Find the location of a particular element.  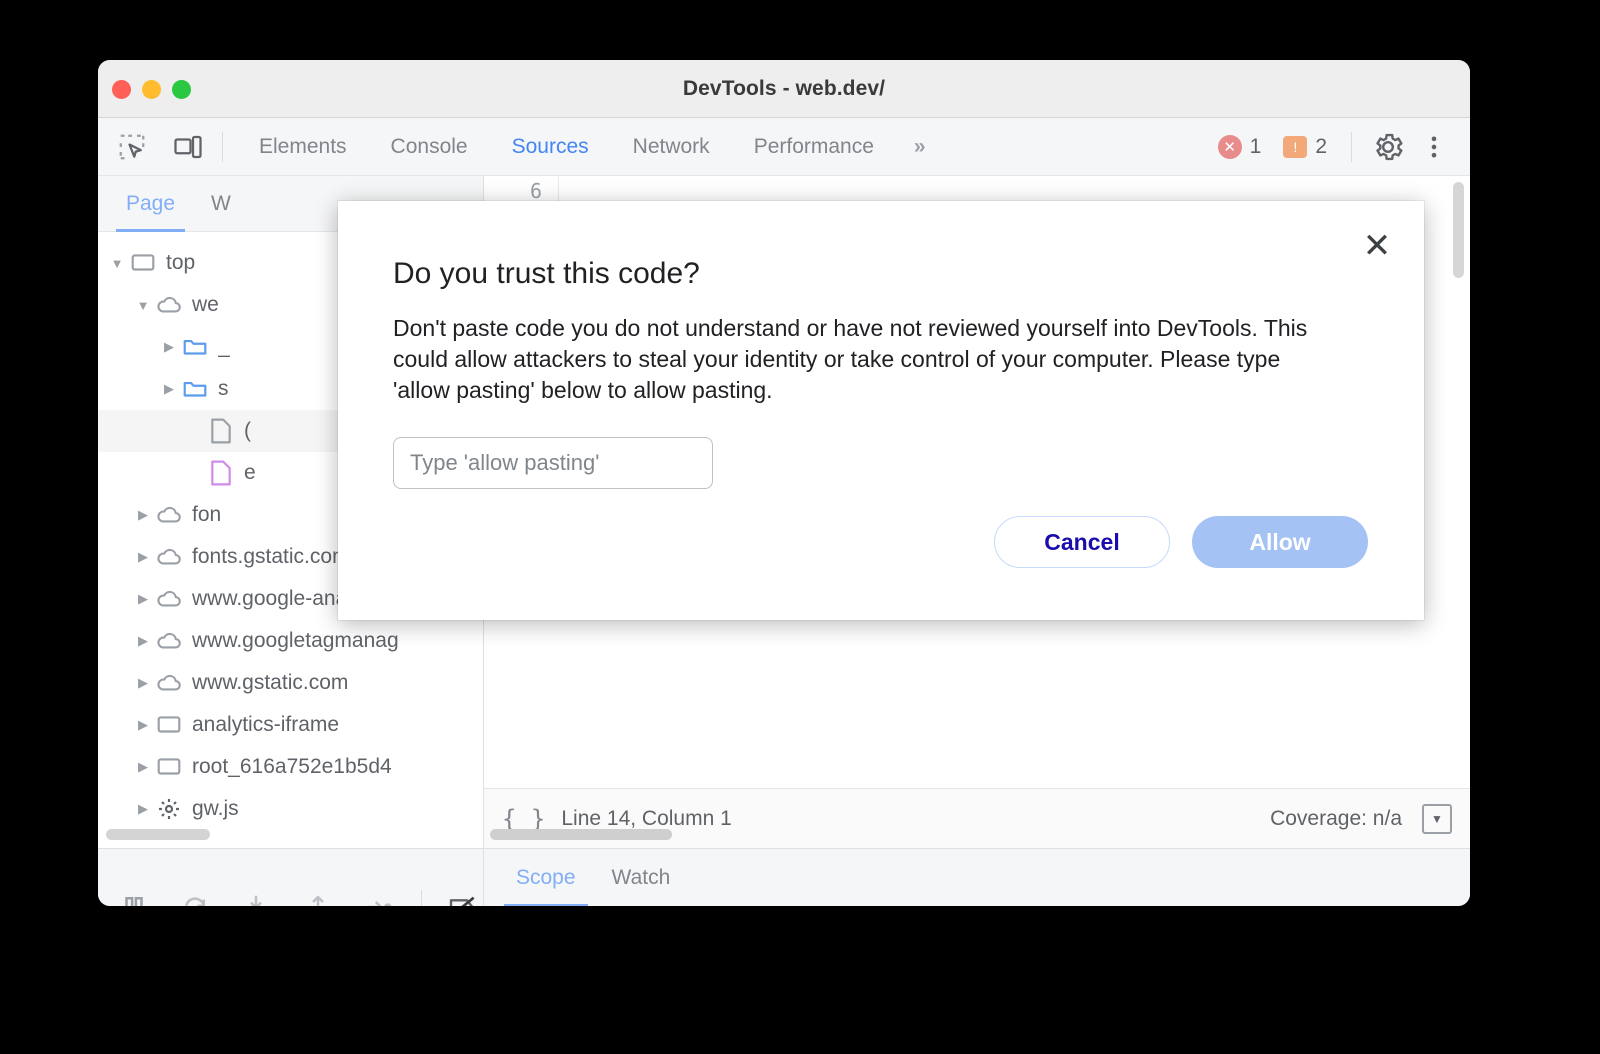

error-icon: ✕ is located at coordinates (1229, 146).